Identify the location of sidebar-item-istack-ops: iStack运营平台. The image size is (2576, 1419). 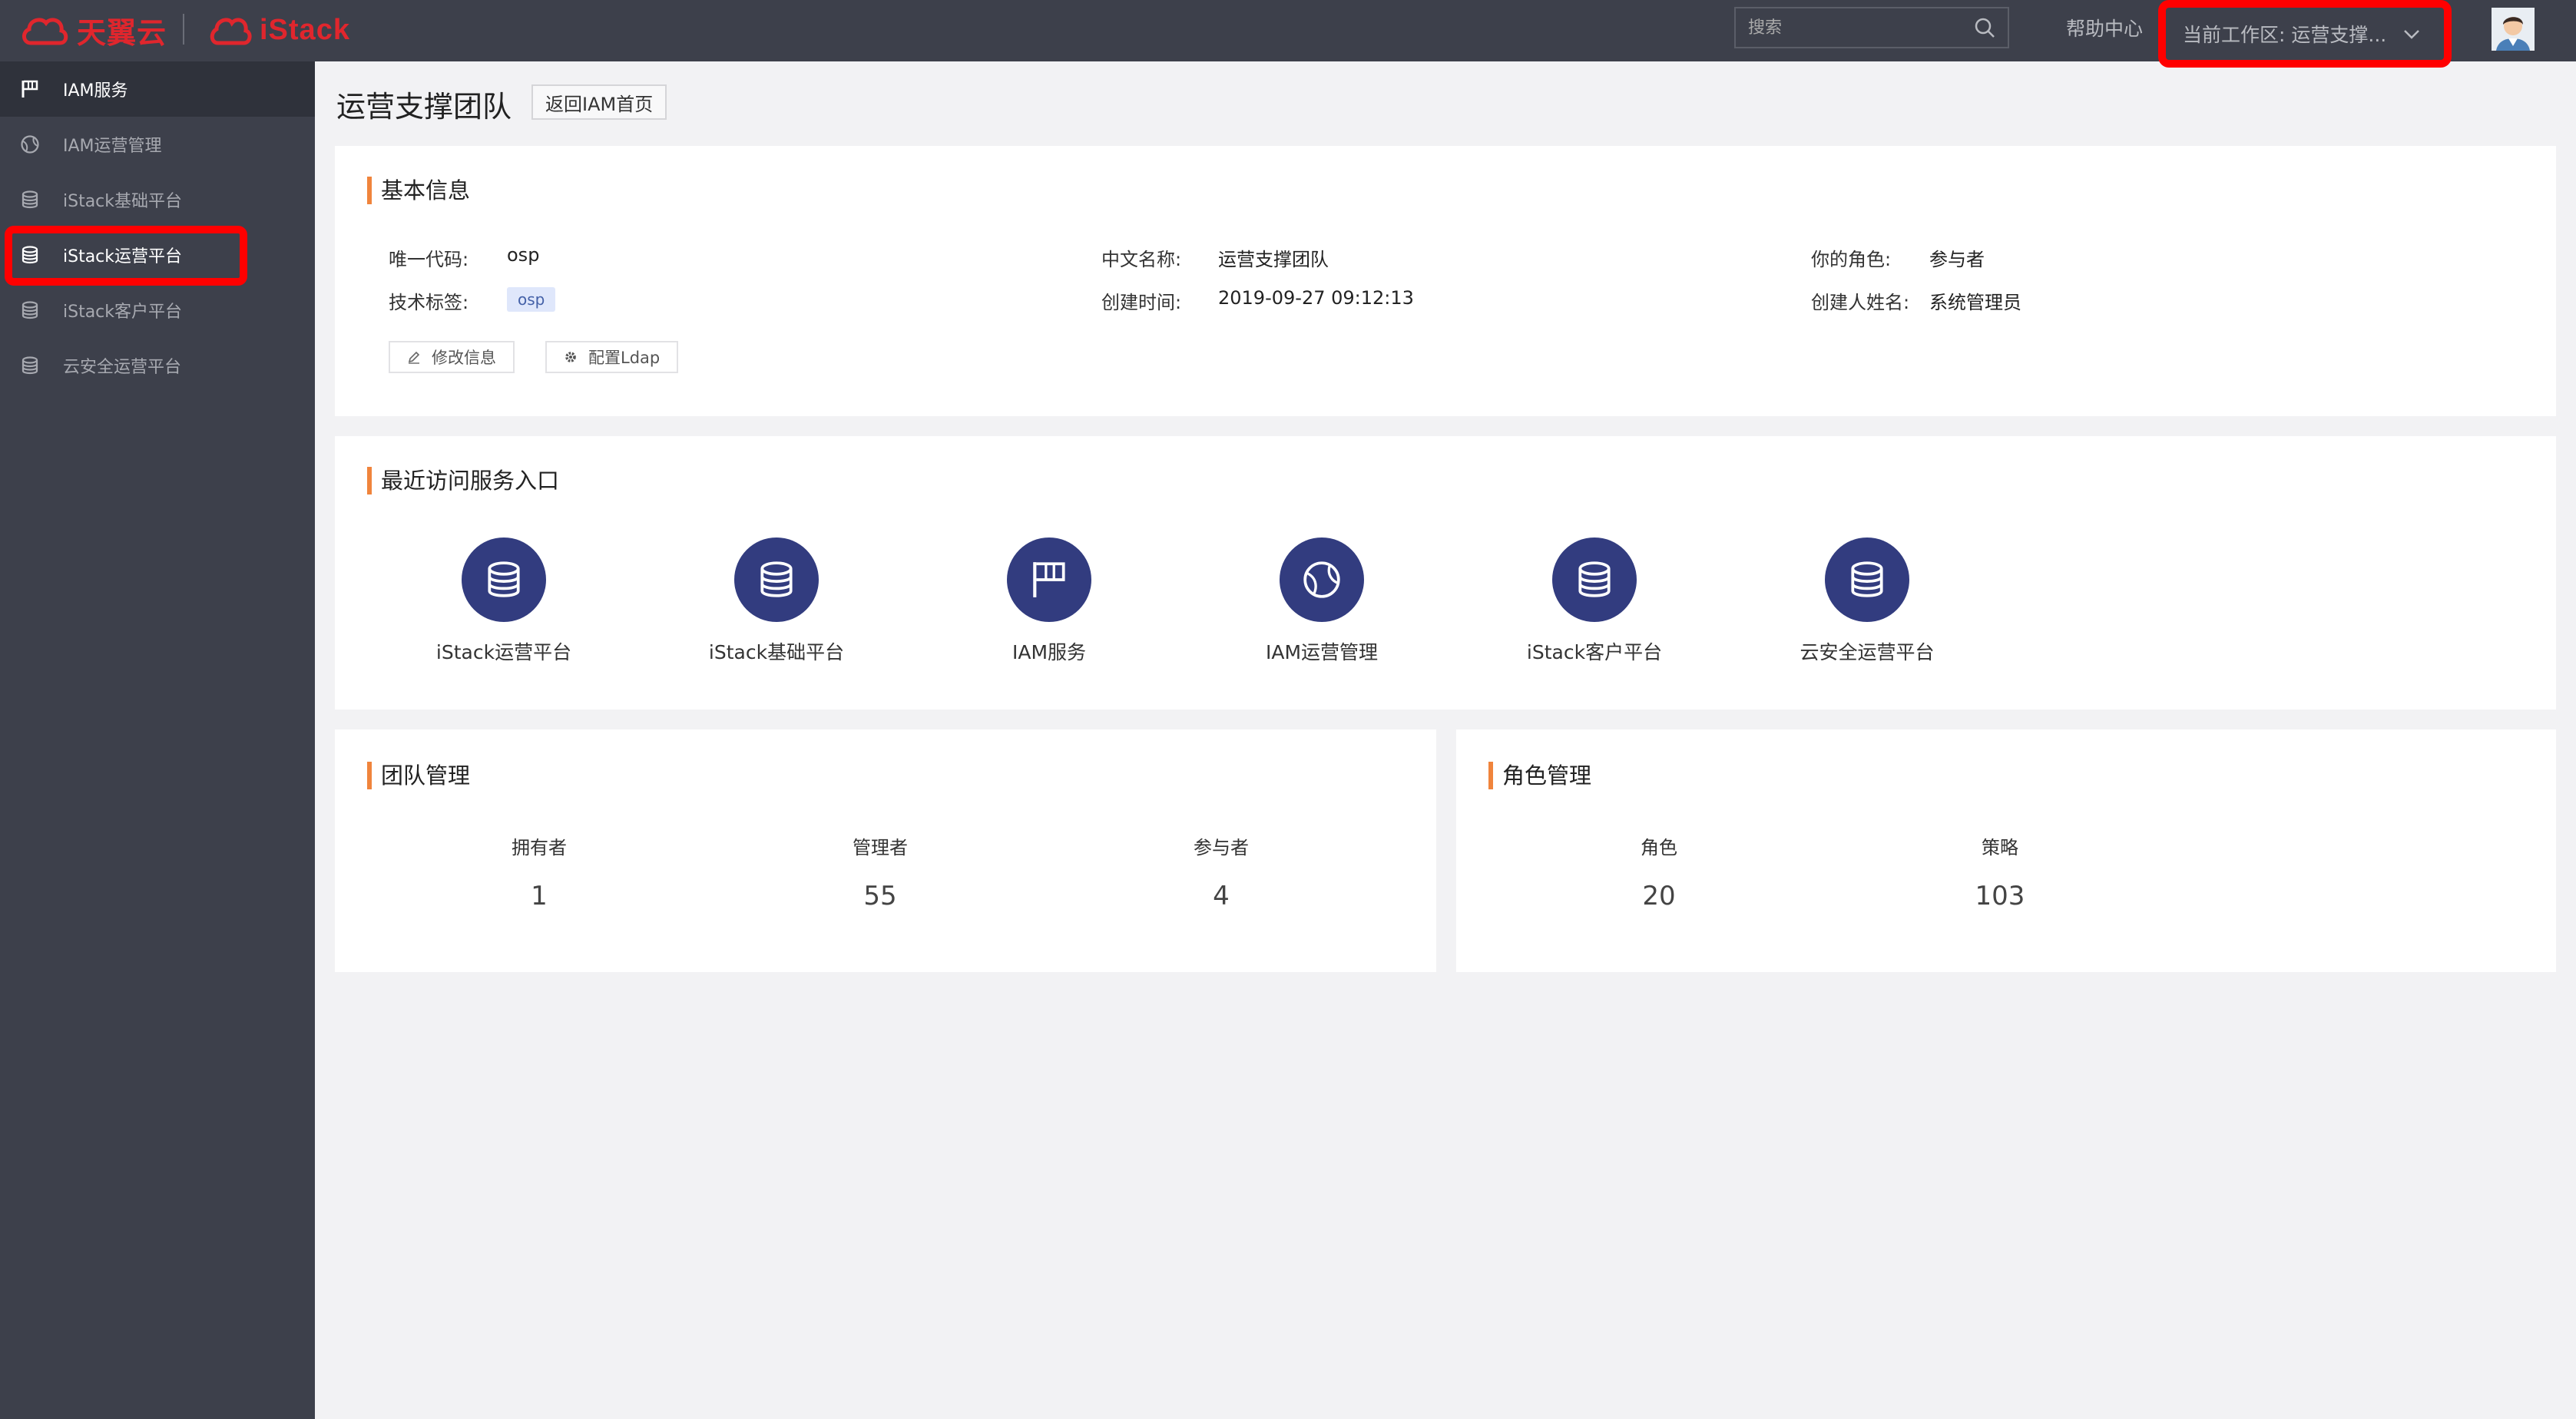
(158, 255).